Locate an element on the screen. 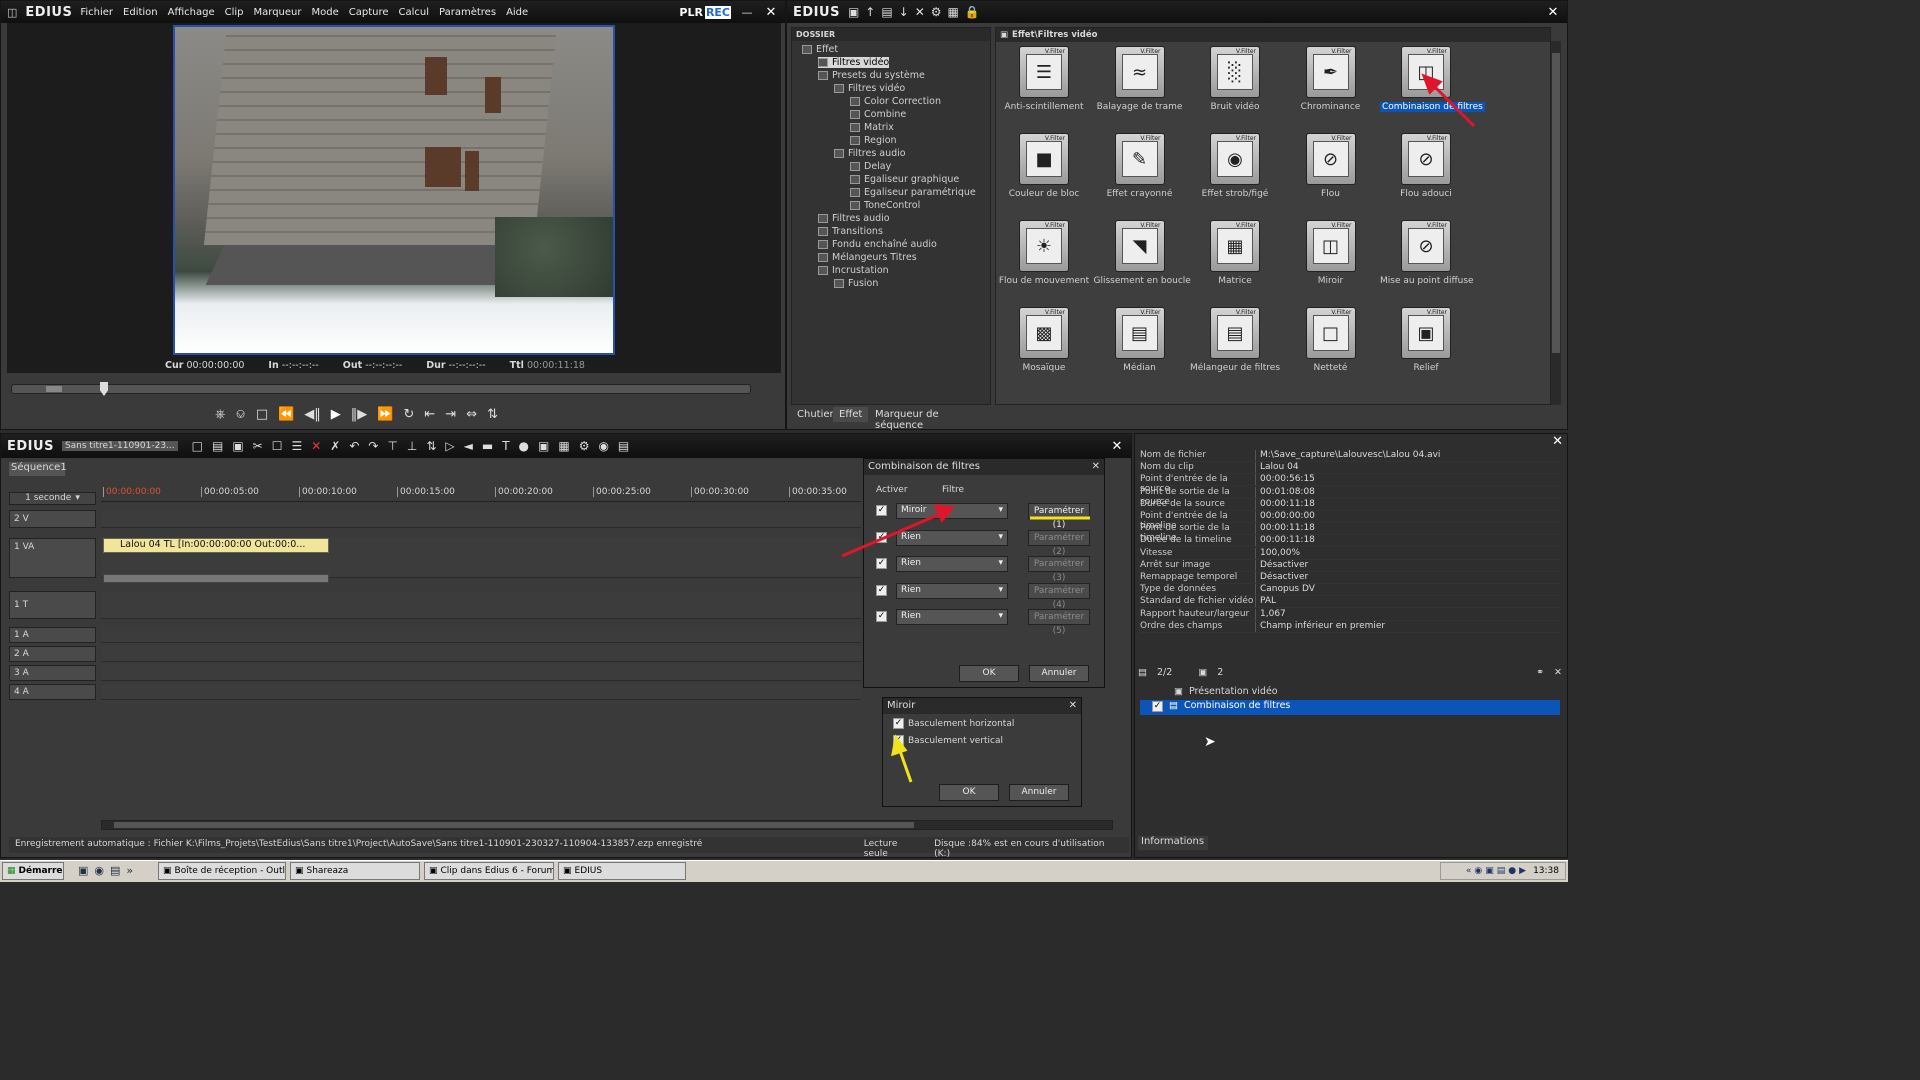 Image resolution: width=1920 pixels, height=1080 pixels. taskbar-item: ▣ EDIUS is located at coordinates (622, 871).